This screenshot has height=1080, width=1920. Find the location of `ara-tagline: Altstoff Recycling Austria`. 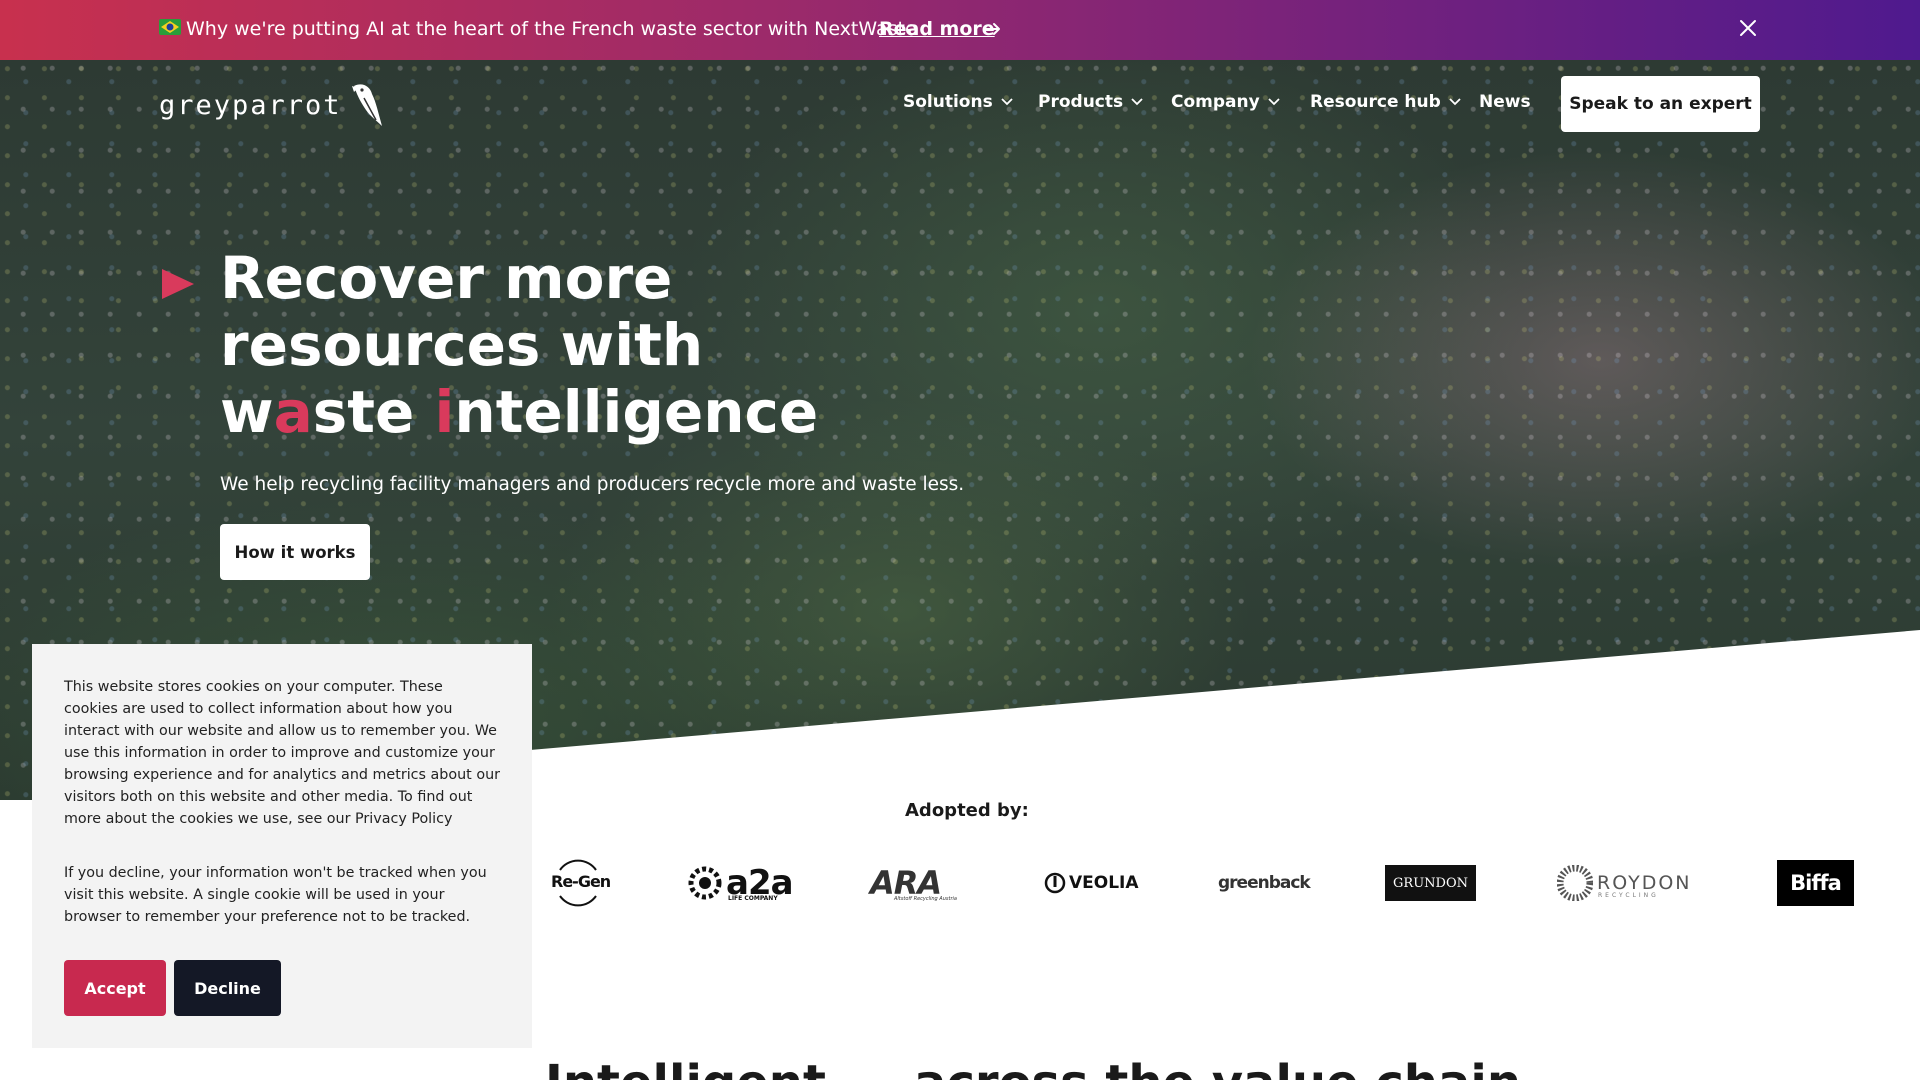

ara-tagline: Altstoff Recycling Austria is located at coordinates (925, 899).